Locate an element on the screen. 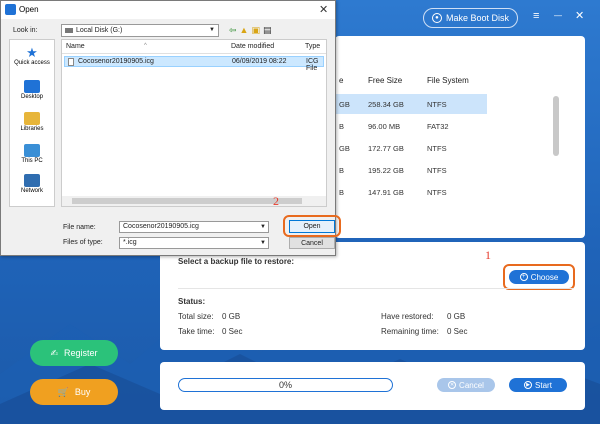 This screenshot has height=424, width=600. file-list-hscrollbar is located at coordinates (194, 201).